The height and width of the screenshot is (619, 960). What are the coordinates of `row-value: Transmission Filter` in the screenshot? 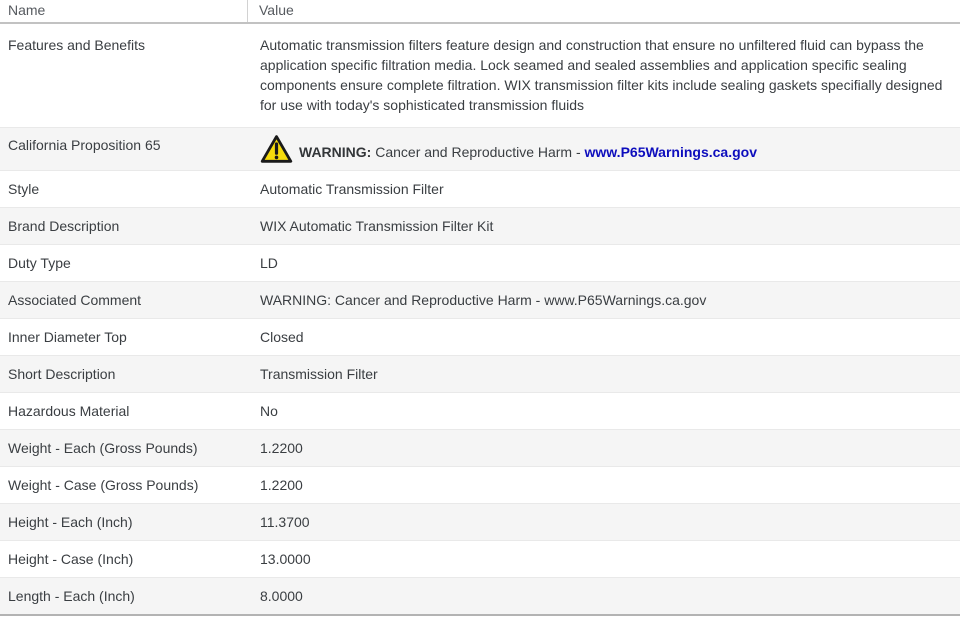 It's located at (319, 374).